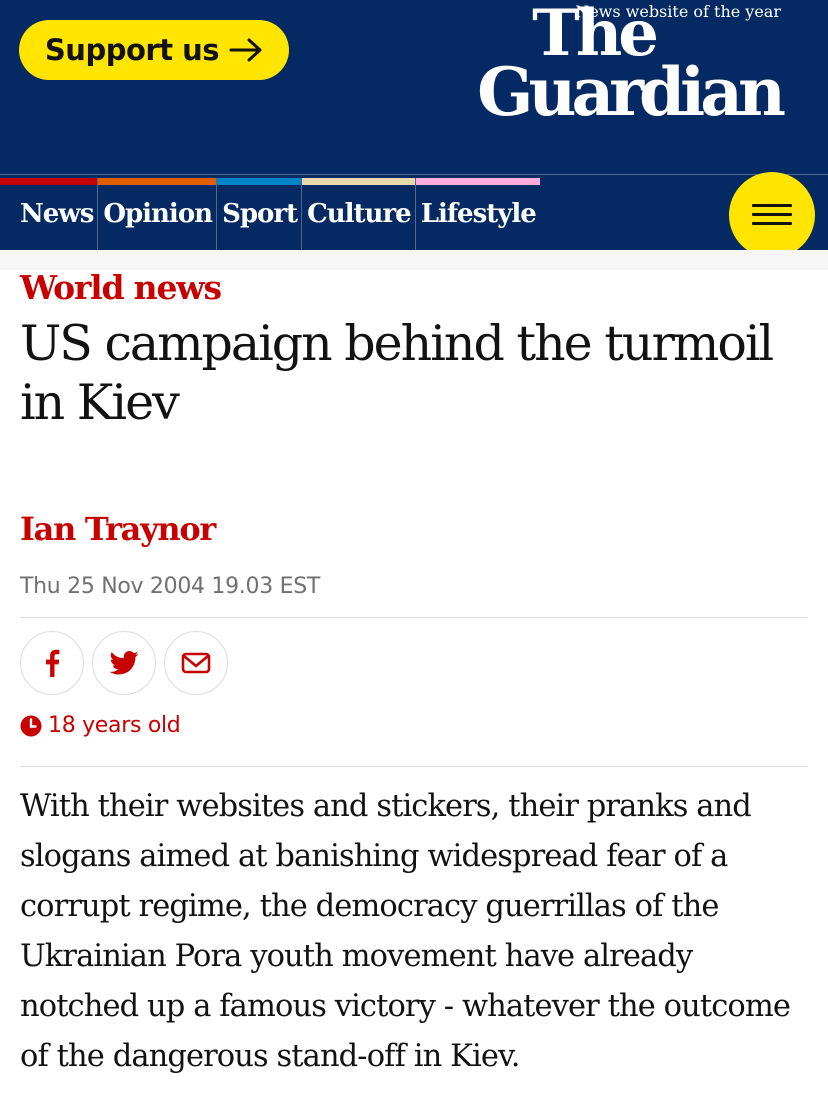 The height and width of the screenshot is (1111, 828). I want to click on nav-label: Sport, so click(260, 214).